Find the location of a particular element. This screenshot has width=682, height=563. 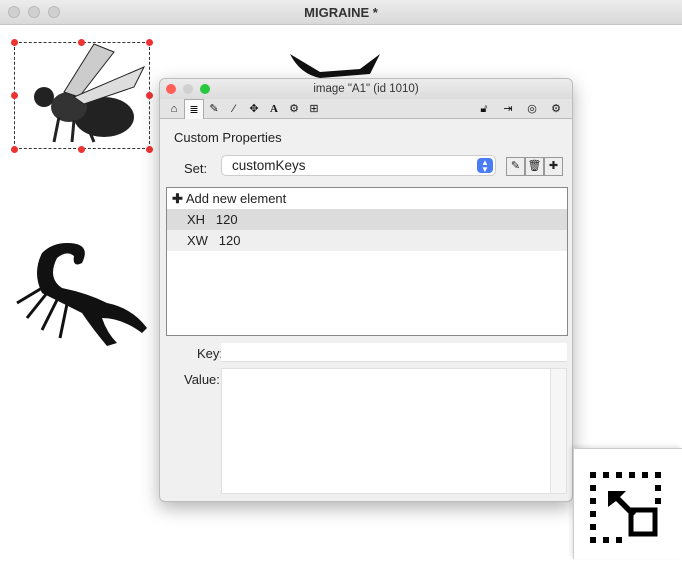

lock-open-icon: 🔓︎ is located at coordinates (484, 109).